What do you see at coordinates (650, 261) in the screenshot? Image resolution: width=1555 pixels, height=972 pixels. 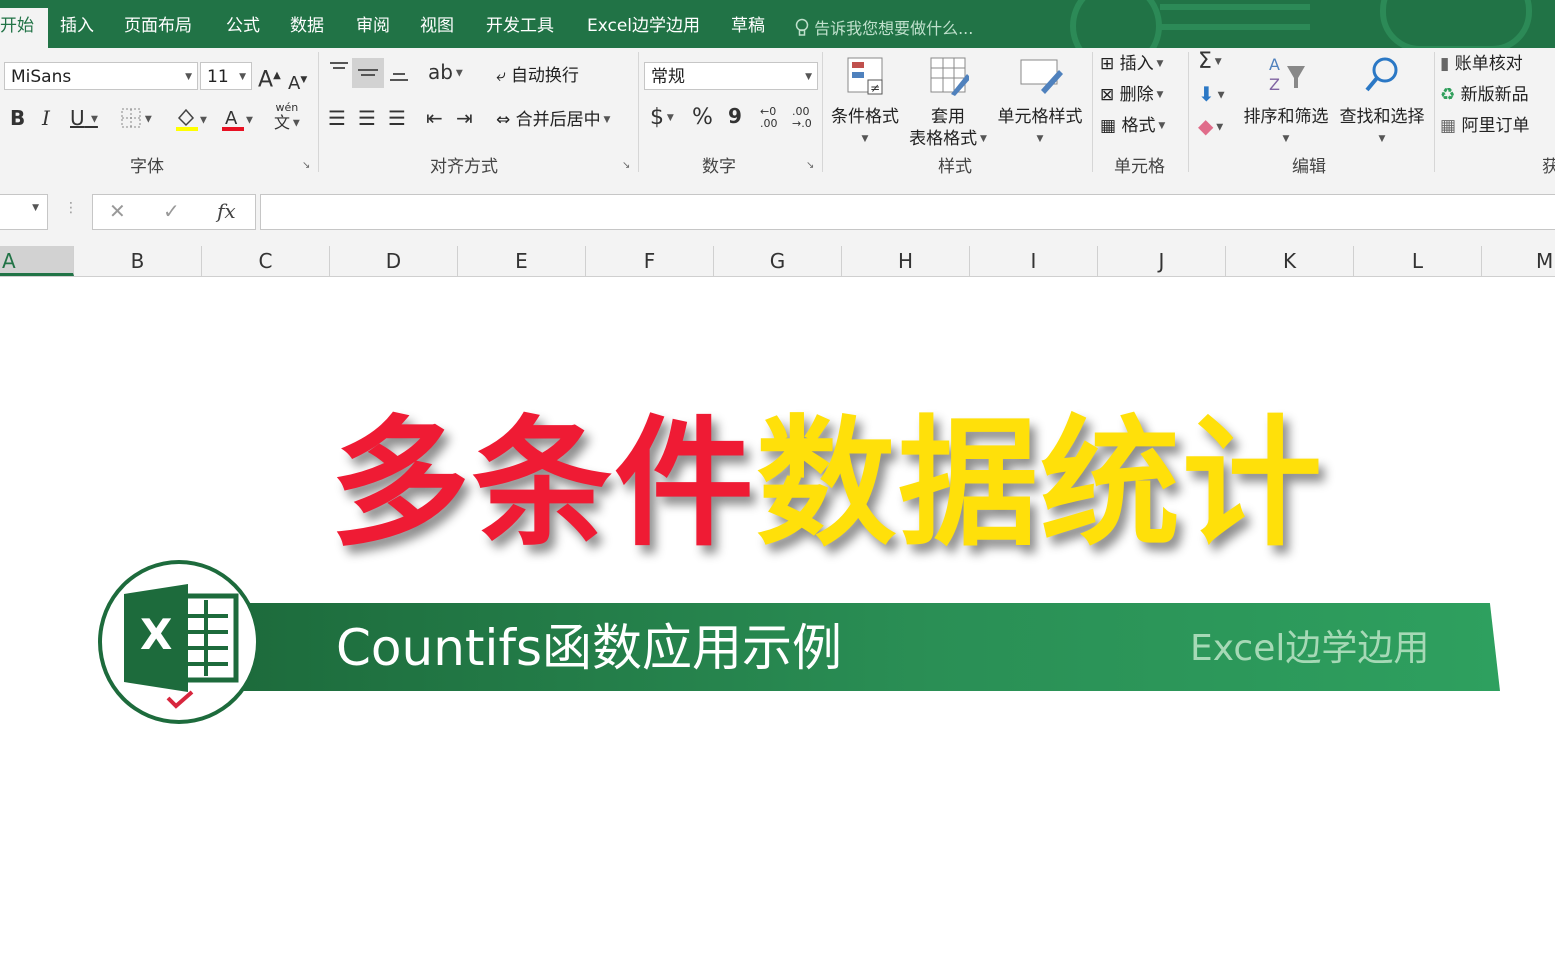 I see `column-header-f: F` at bounding box center [650, 261].